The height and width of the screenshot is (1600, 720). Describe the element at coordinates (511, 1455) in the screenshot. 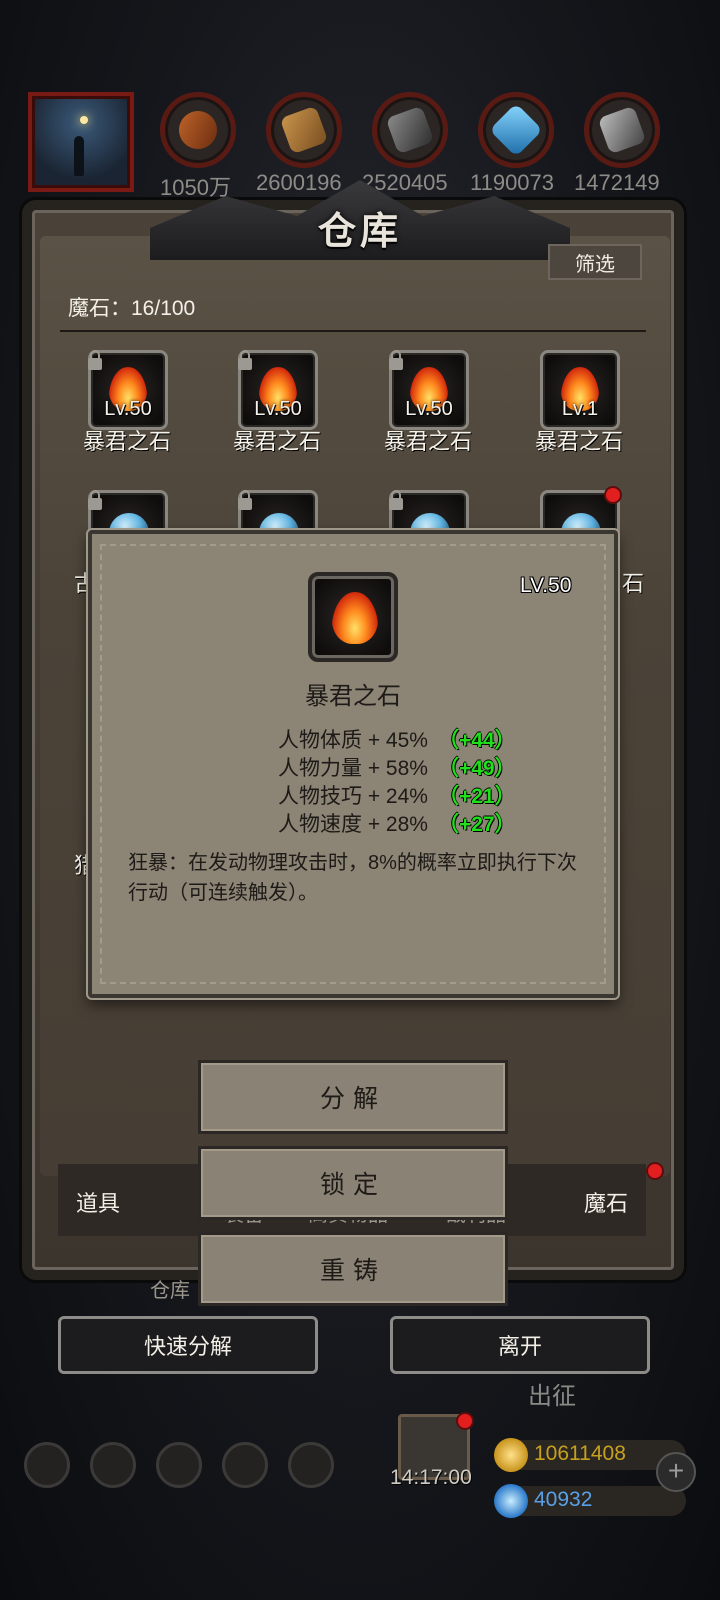

I see `gold-coin-icon` at that location.